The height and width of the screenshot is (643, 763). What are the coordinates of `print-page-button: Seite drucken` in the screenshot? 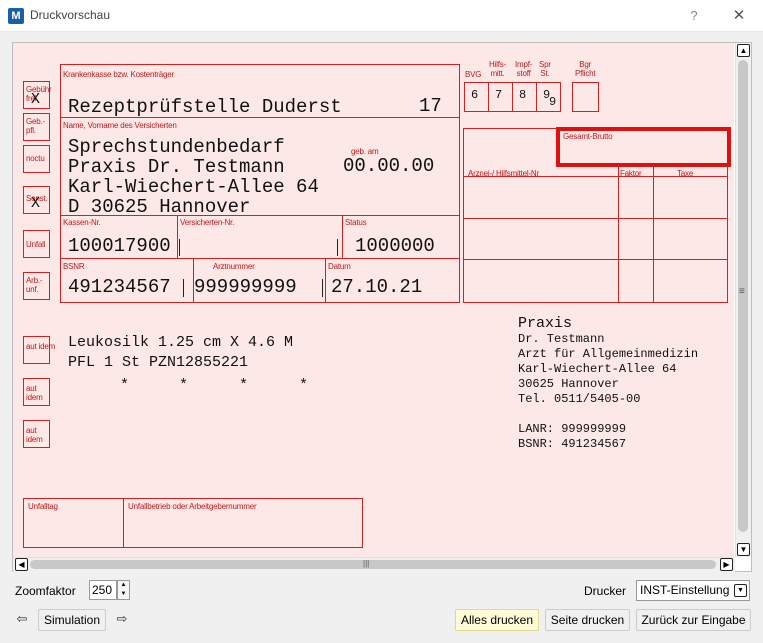 It's located at (587, 620).